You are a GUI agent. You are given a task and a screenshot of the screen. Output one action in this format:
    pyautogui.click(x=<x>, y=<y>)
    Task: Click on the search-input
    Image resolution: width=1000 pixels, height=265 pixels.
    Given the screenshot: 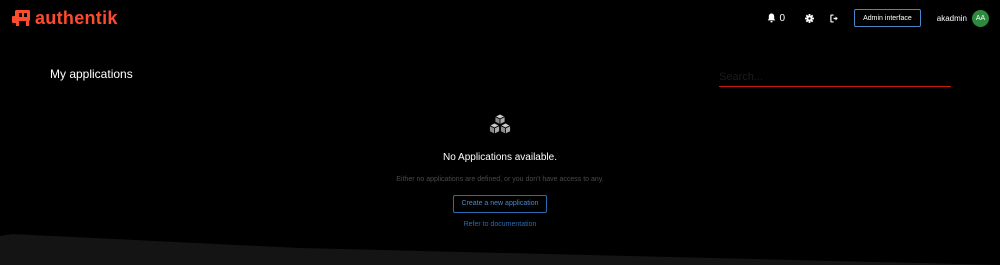 What is the action you would take?
    pyautogui.click(x=835, y=77)
    